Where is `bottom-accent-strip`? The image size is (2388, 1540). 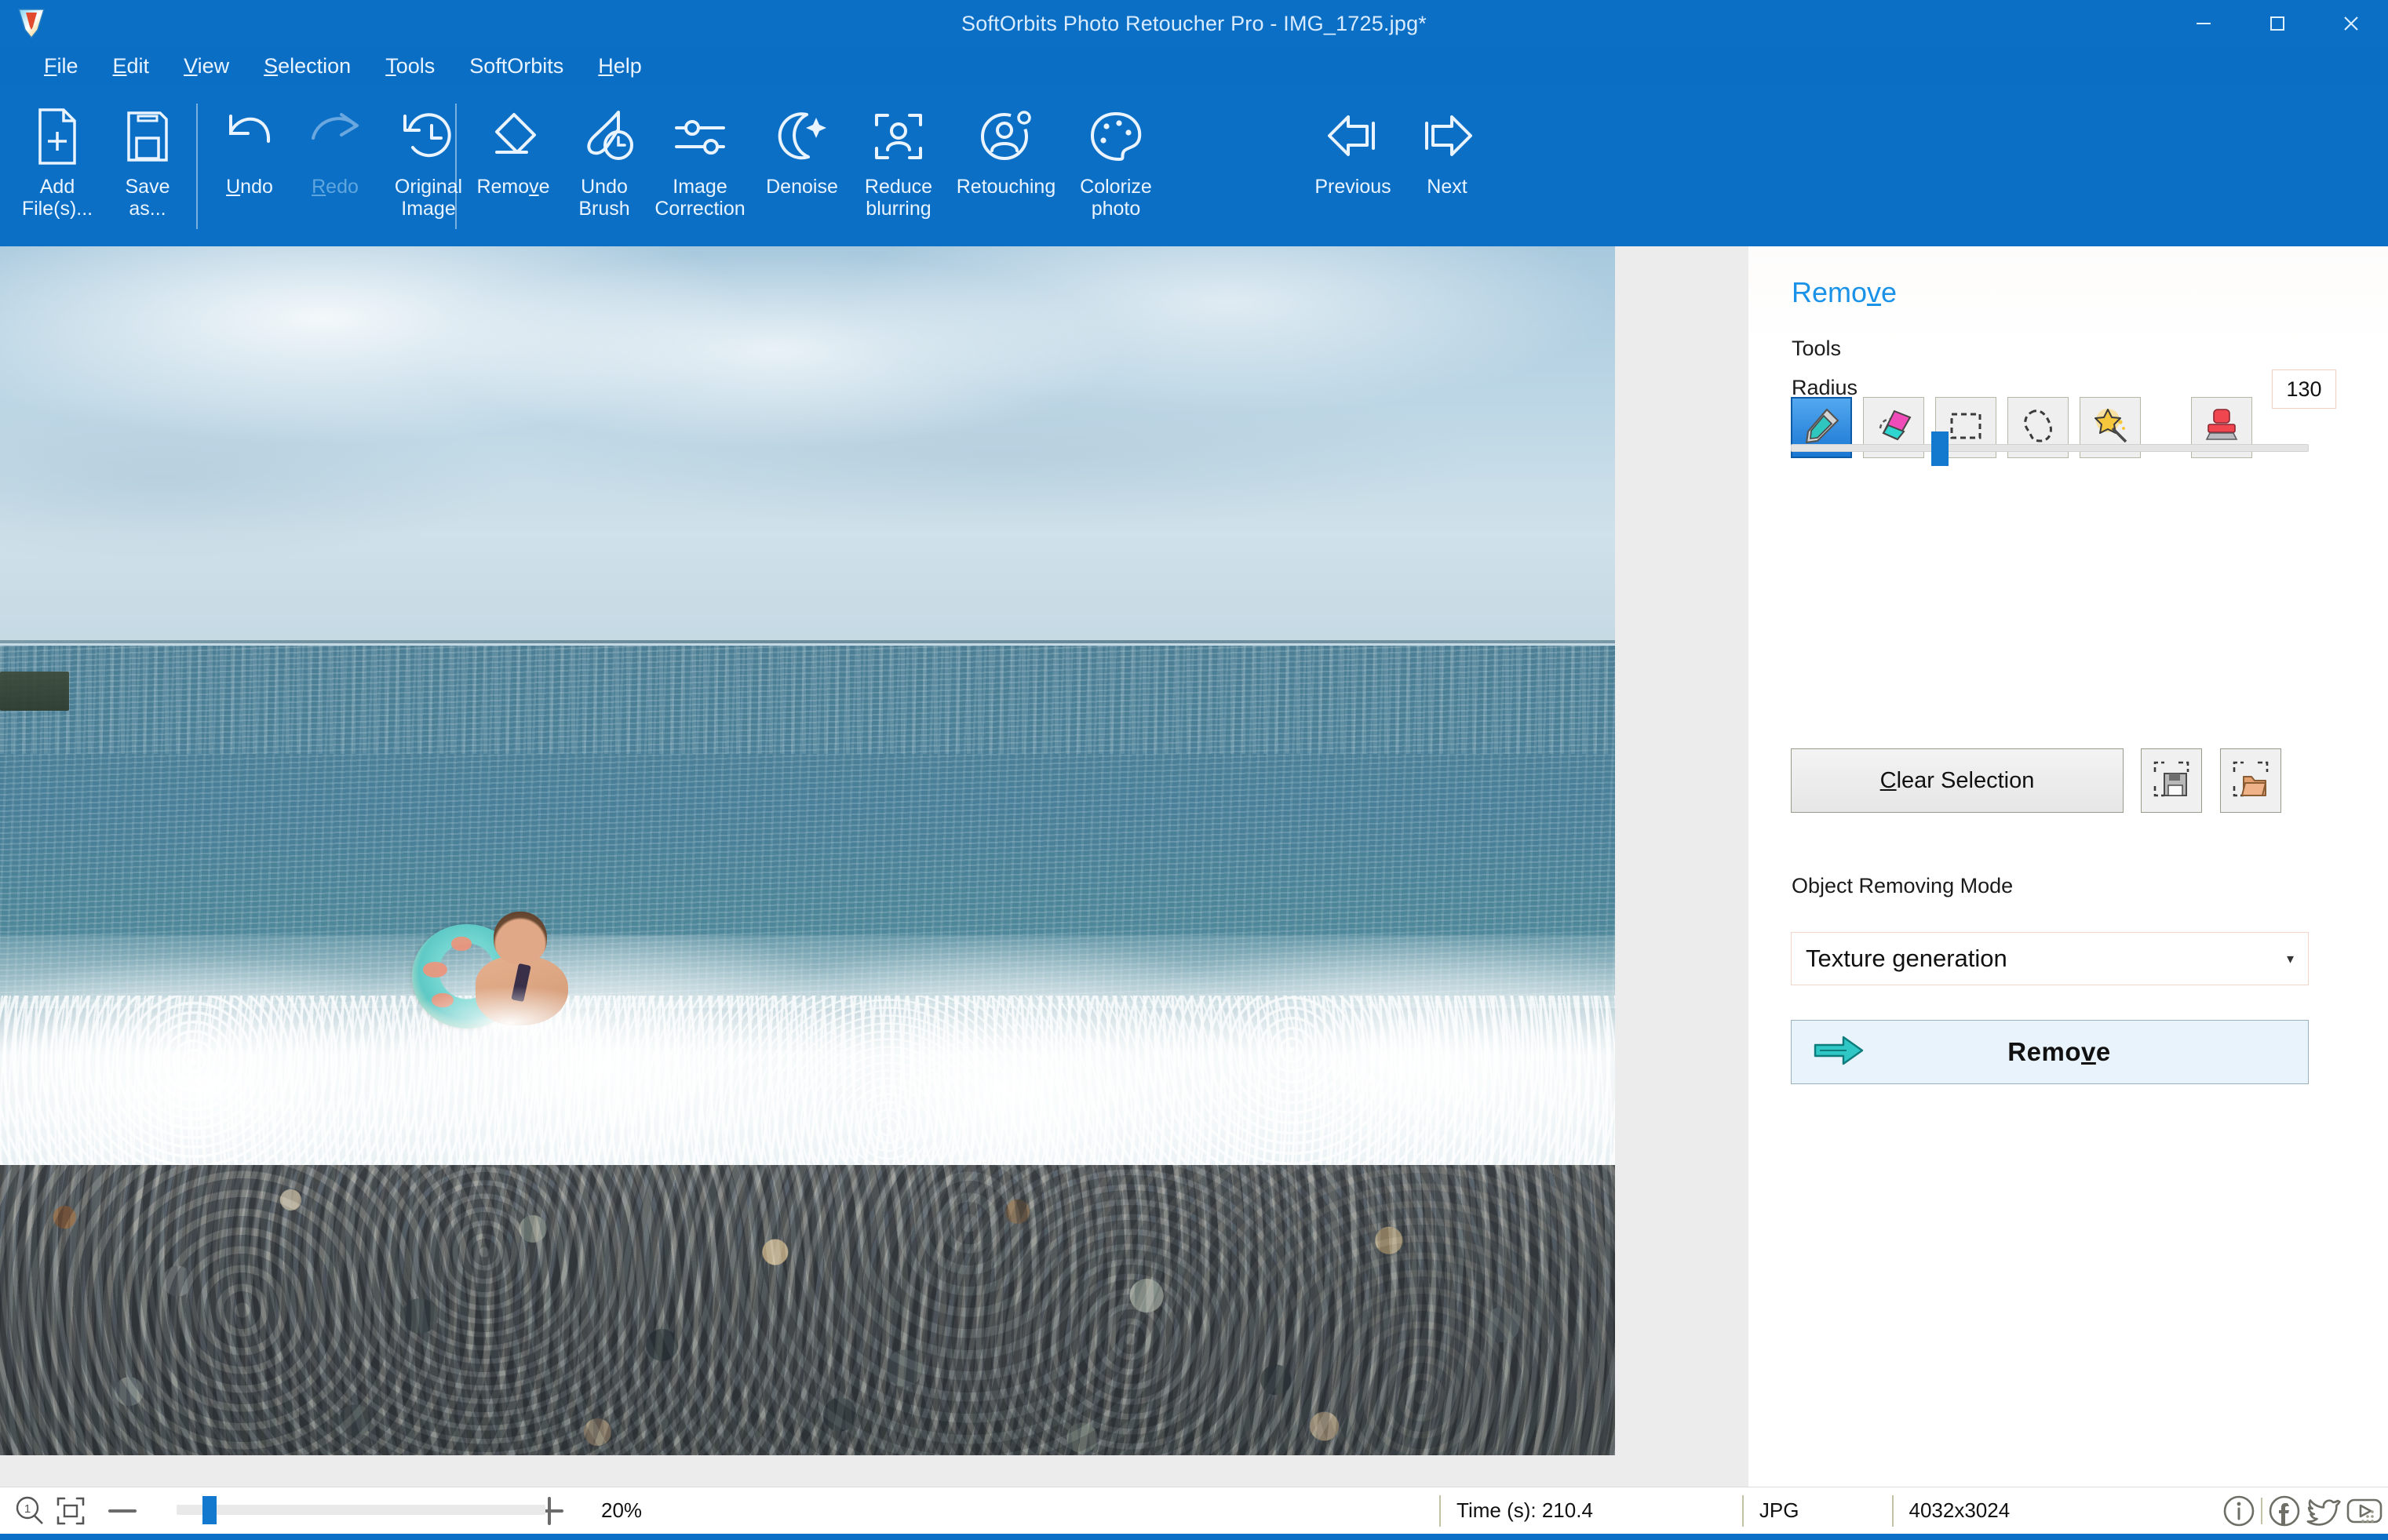
bottom-accent-strip is located at coordinates (1194, 1537).